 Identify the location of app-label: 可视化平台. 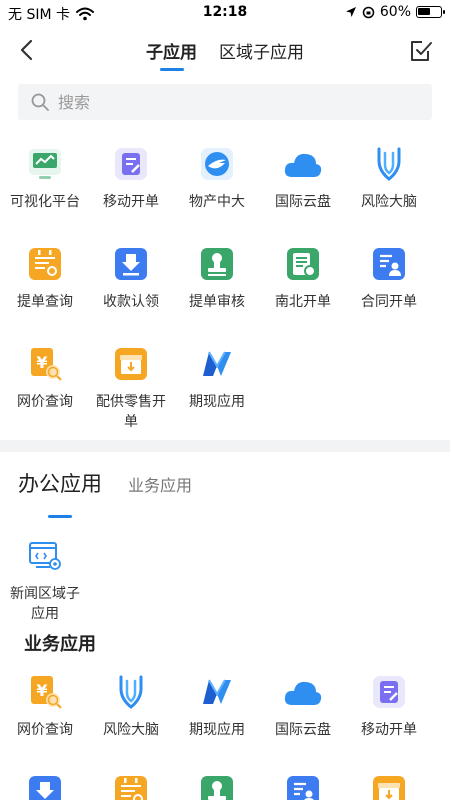
(45, 202).